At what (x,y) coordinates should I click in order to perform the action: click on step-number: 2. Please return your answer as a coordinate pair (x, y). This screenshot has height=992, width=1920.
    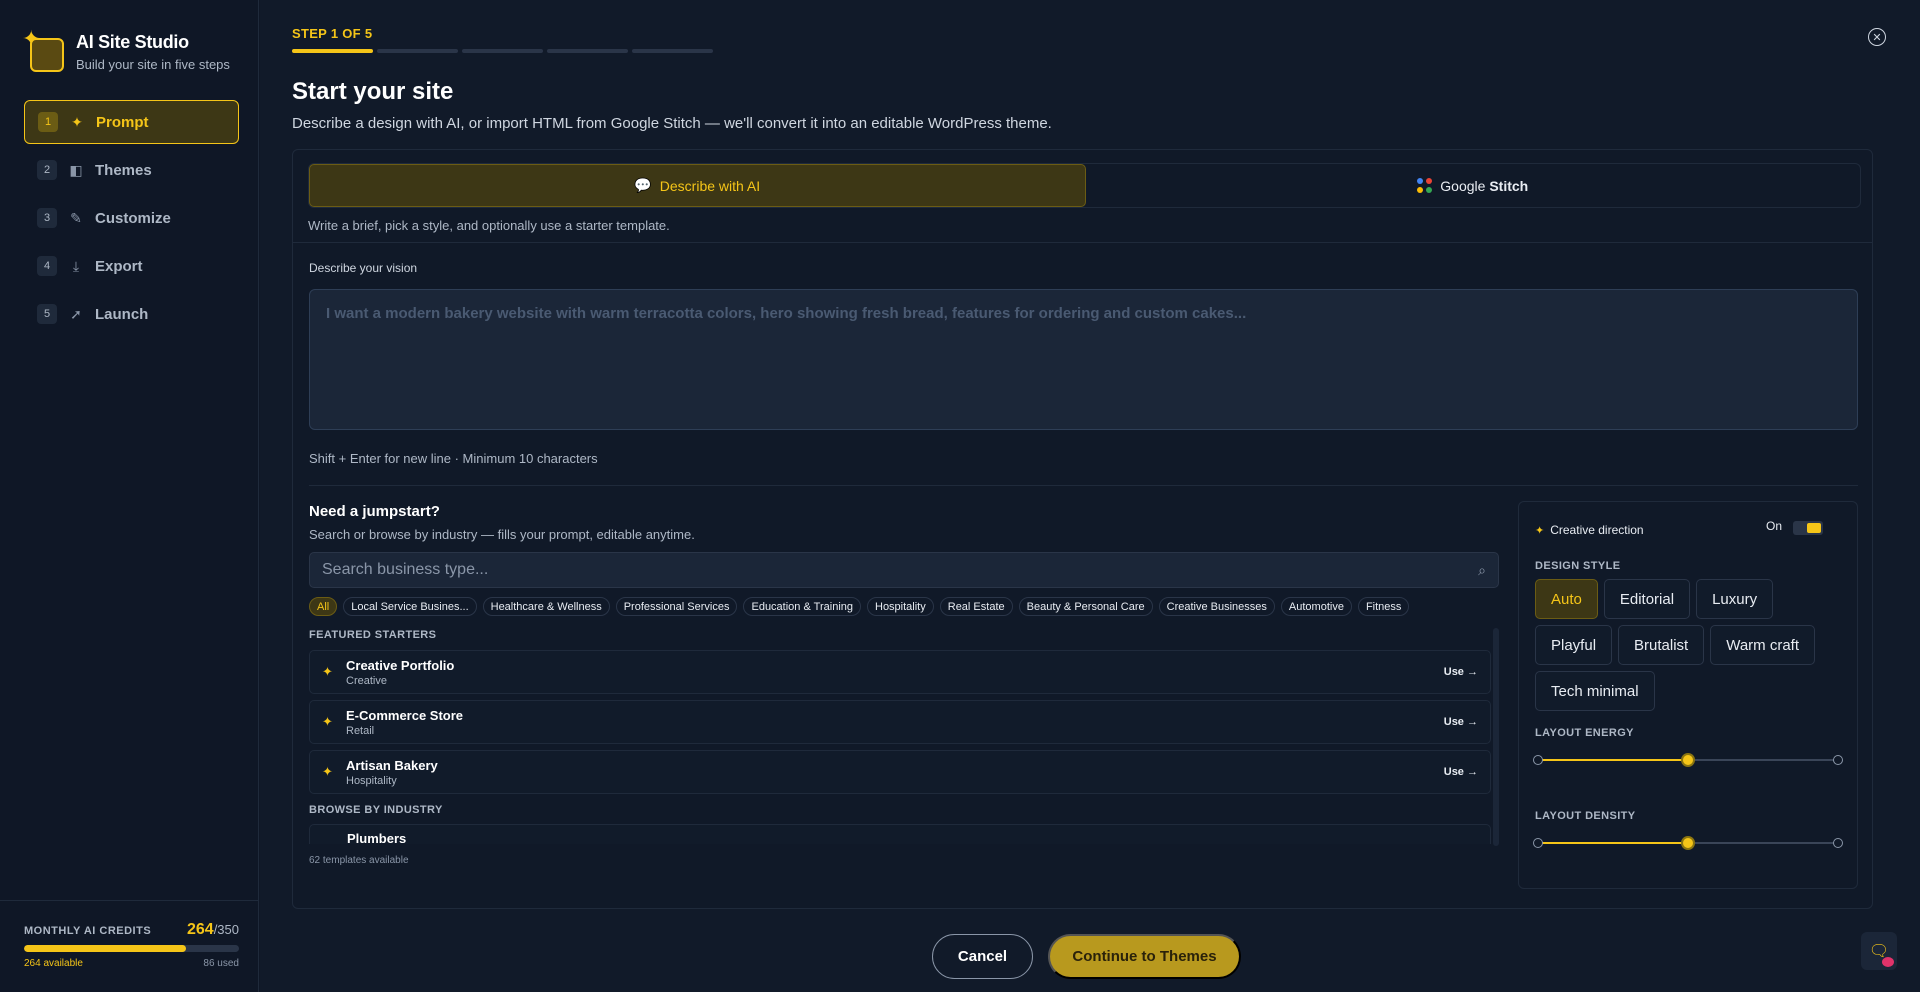
    Looking at the image, I should click on (47, 170).